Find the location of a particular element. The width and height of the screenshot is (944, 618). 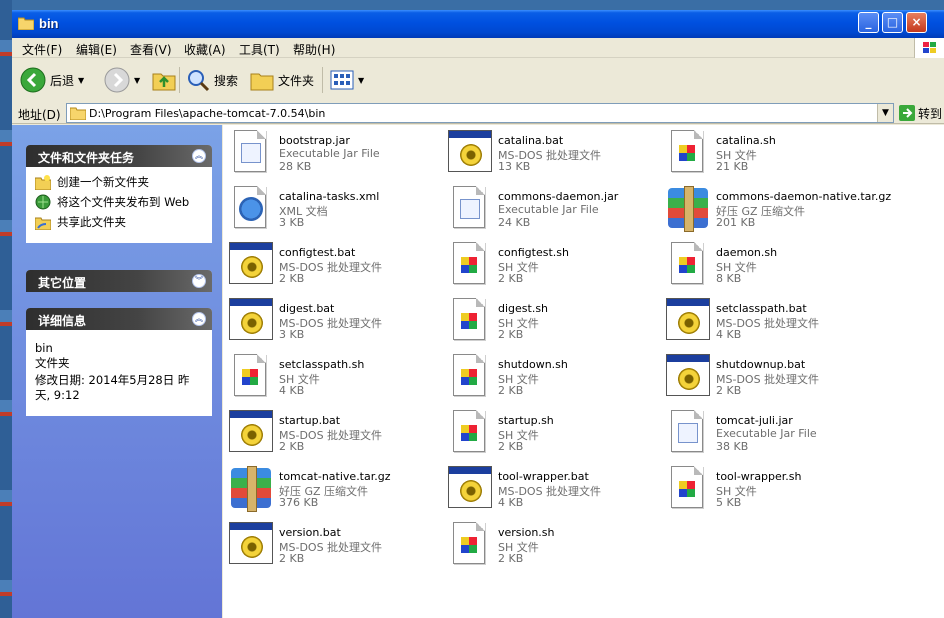

file-item: catalina-tasks.xml XML 文档 3 KB is located at coordinates (336, 211).